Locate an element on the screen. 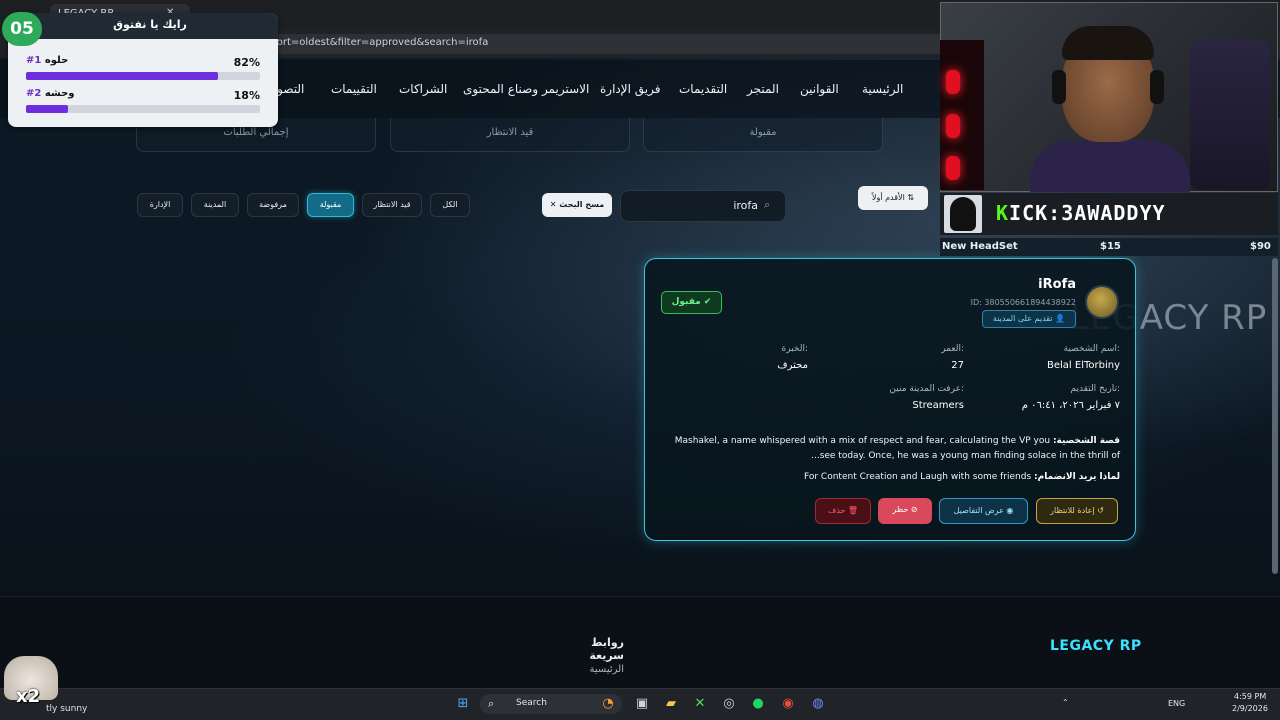 This screenshot has height=720, width=1280. source-label: عرفت المدينة منين: is located at coordinates (926, 389).